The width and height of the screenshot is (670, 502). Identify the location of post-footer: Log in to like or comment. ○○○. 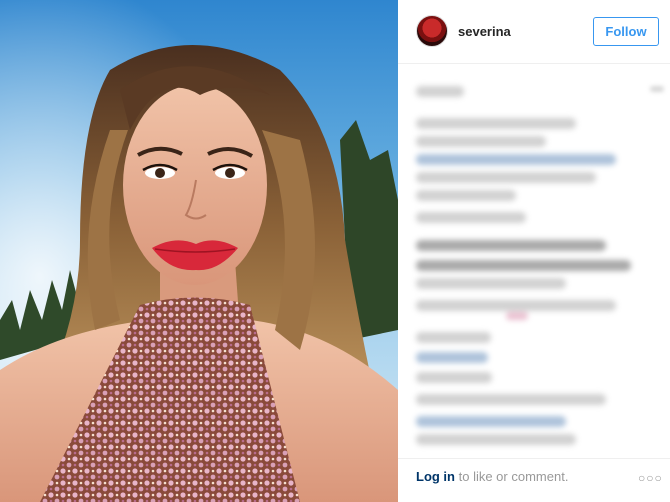
(534, 480).